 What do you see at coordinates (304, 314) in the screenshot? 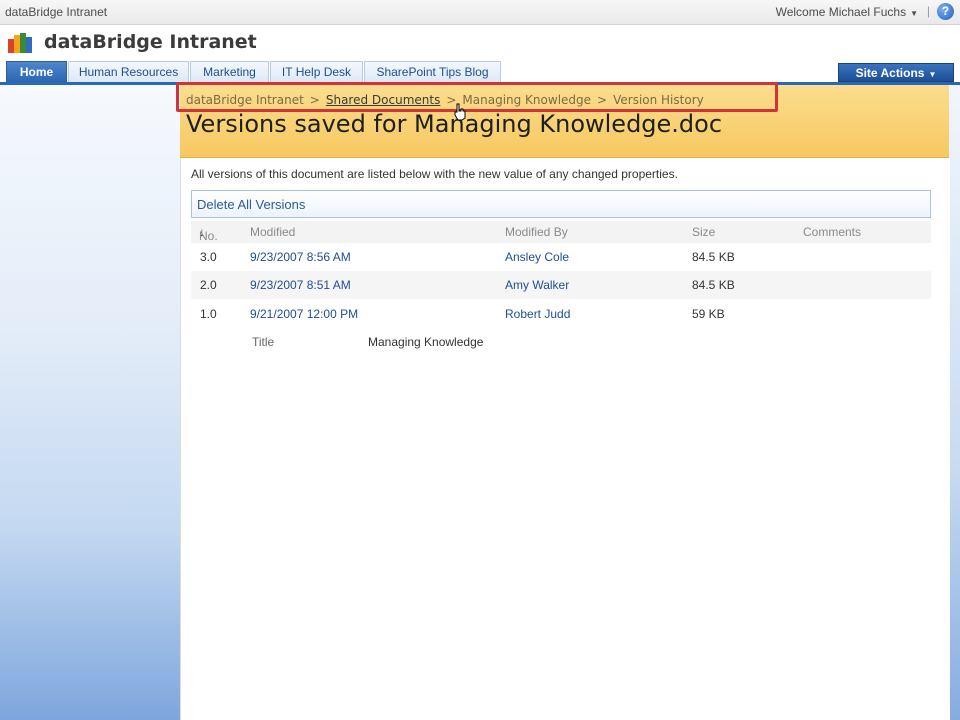
I see `version-modified-link: 9/21/2007 12:00 PM` at bounding box center [304, 314].